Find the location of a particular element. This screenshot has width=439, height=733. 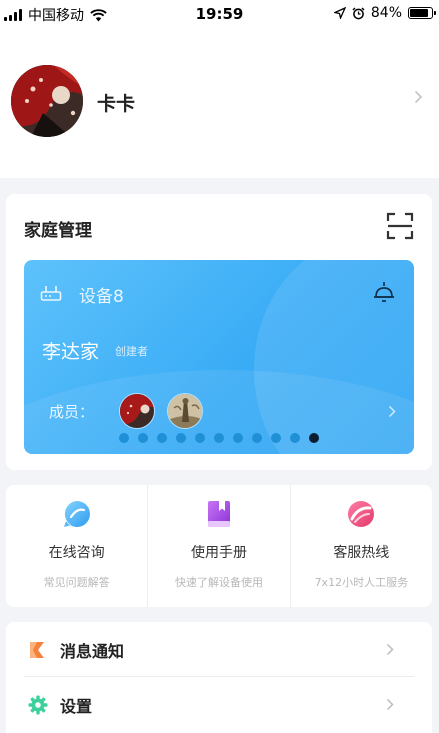

status-right: 84% is located at coordinates (384, 13).